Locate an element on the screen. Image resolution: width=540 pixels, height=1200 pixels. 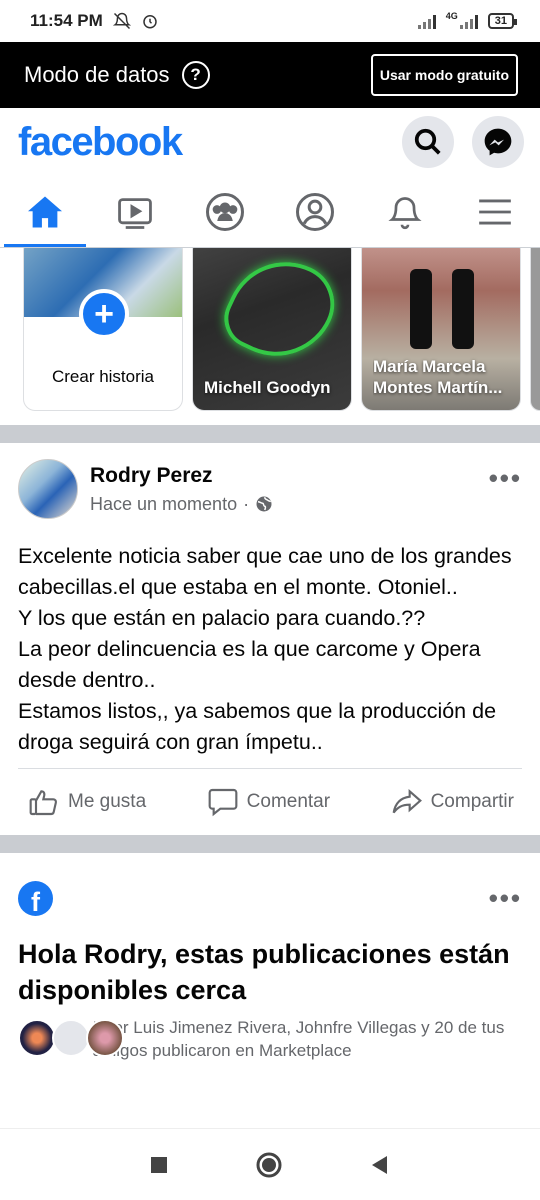
battery-icon: 31 is located at coordinates (502, 21).